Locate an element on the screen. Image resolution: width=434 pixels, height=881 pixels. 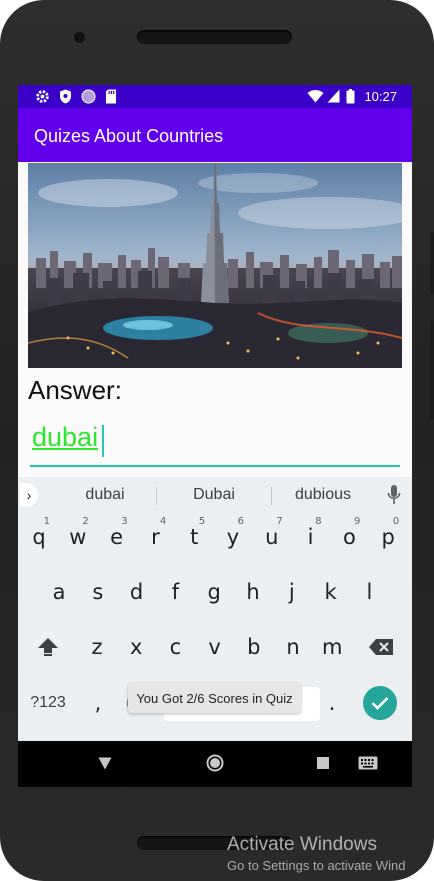
microphone-icon is located at coordinates (394, 495).